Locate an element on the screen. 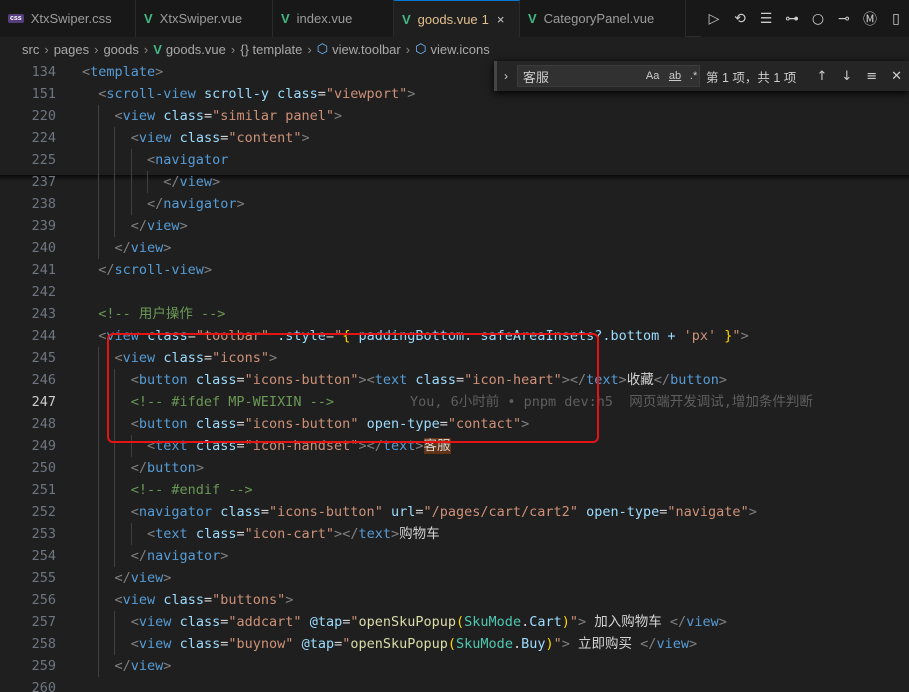  code-line: 255 </view> is located at coordinates (454, 578).